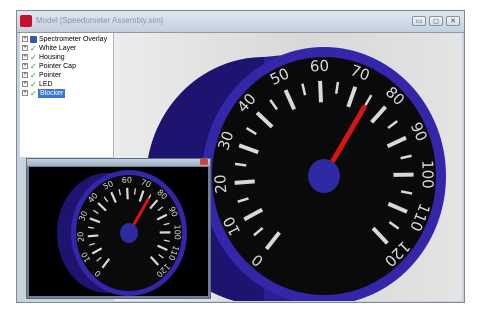  I want to click on tree-item-label: Blocker, so click(52, 93).